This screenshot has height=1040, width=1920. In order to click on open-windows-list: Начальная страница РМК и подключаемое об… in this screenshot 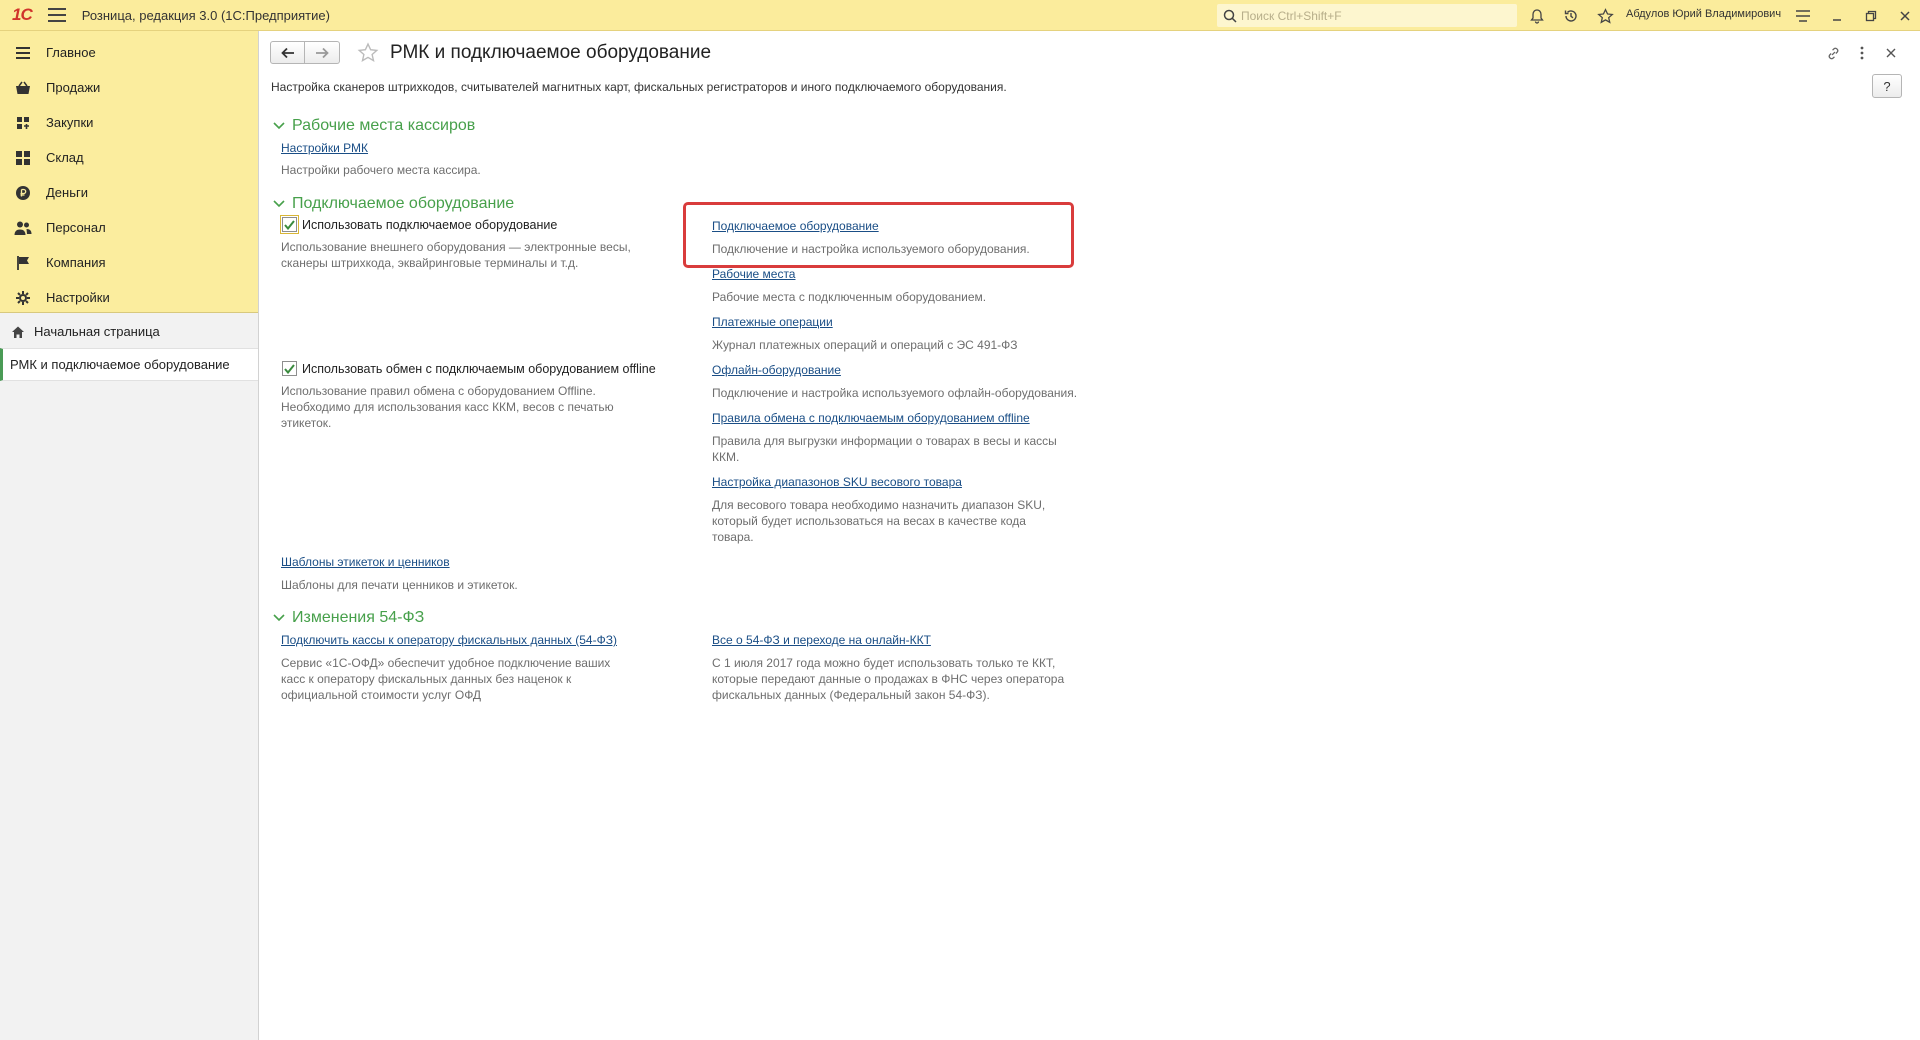, I will do `click(129, 347)`.